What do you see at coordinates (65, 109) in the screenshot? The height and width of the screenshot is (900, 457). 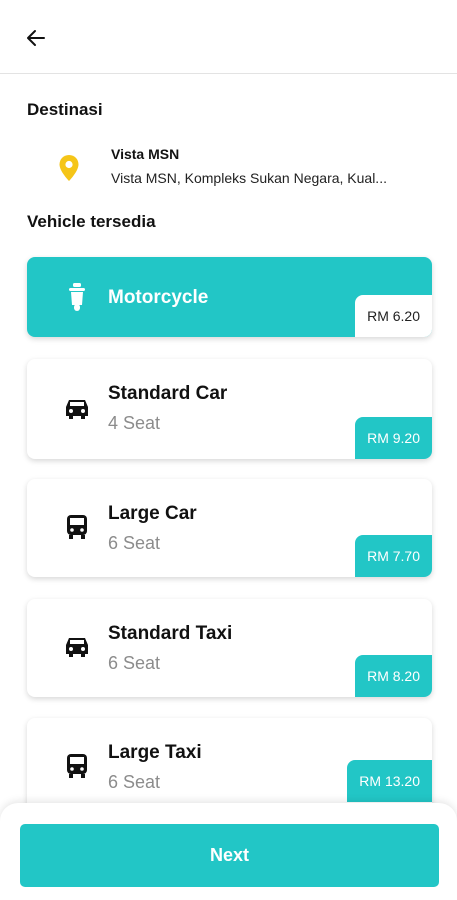 I see `destination-title: Destinasi` at bounding box center [65, 109].